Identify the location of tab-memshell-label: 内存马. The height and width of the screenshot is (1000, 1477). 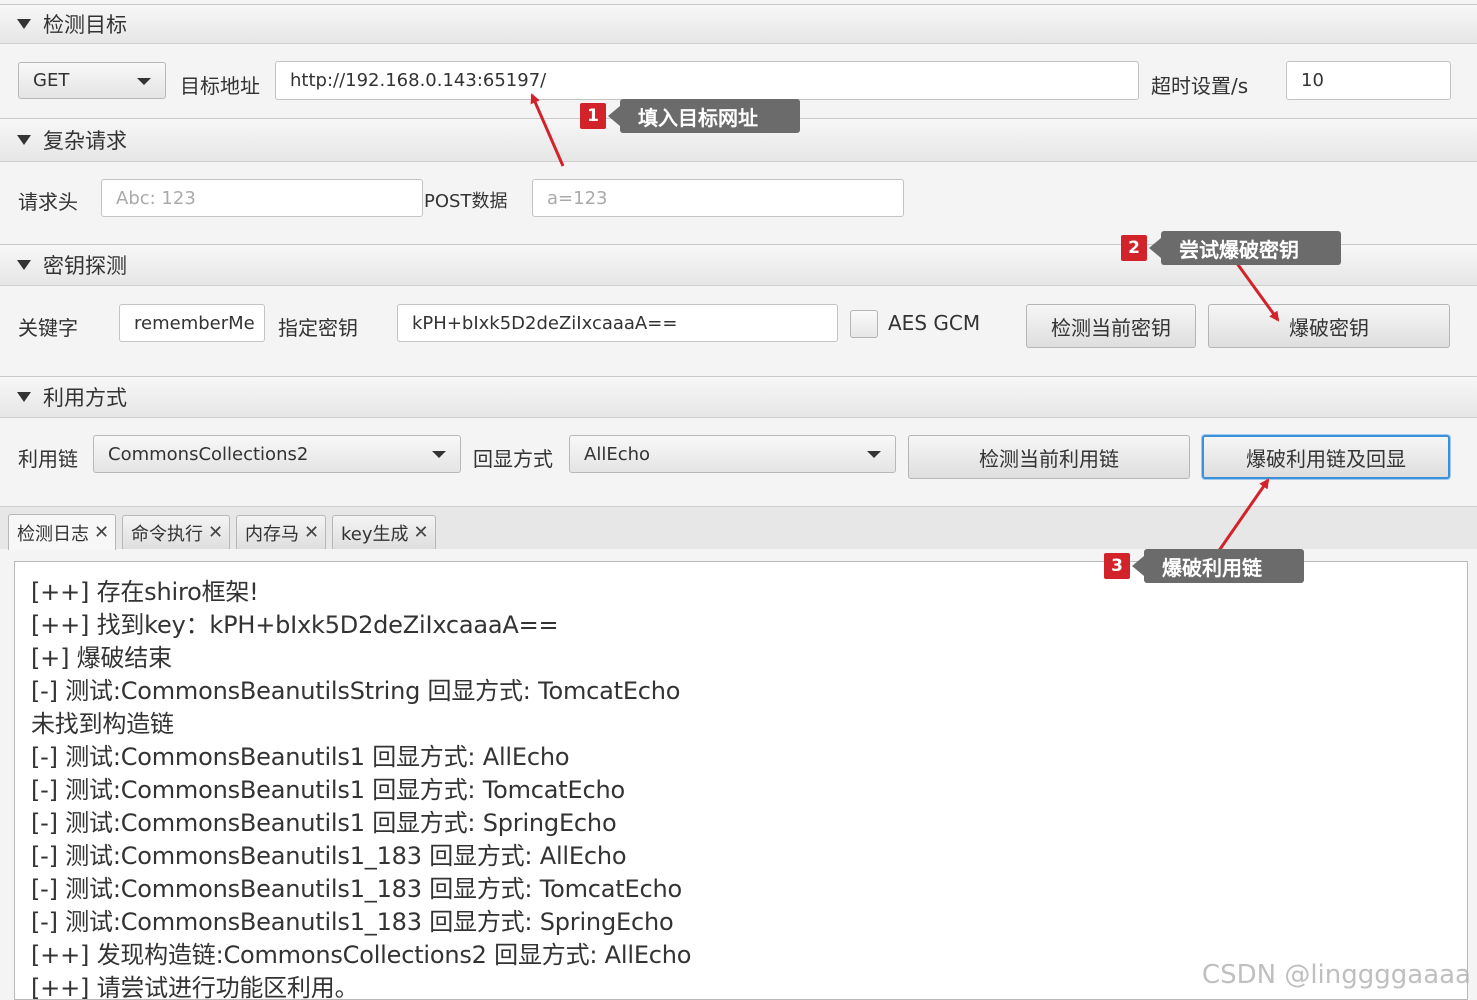
(272, 534).